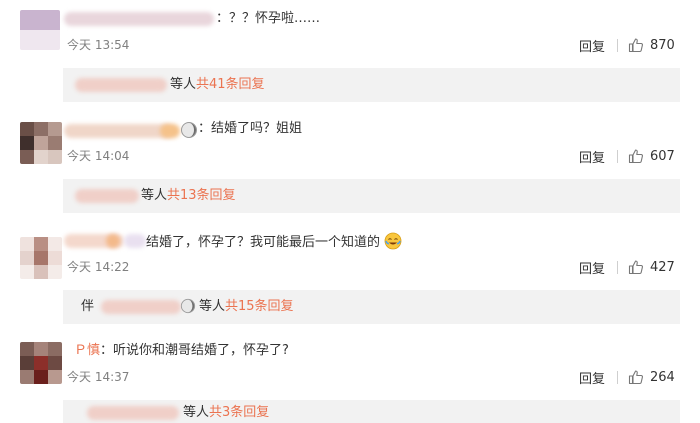  Describe the element at coordinates (371, 307) in the screenshot. I see `reply-summary-bar: 伴 等人共15条回复` at that location.